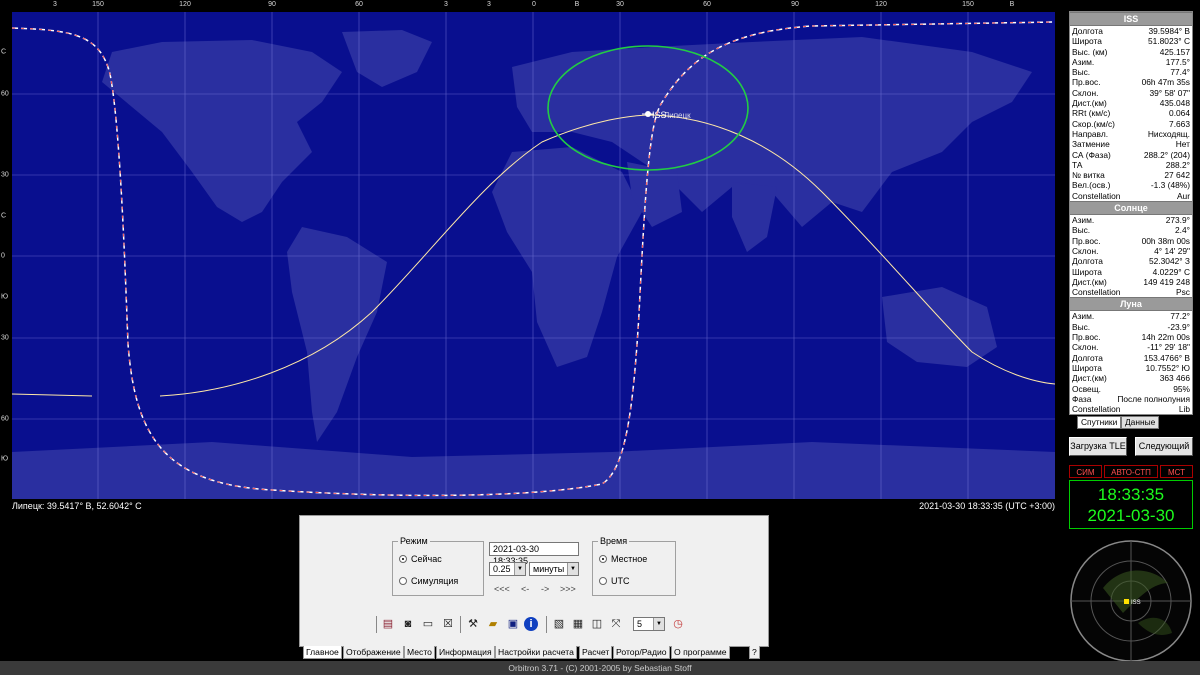 The image size is (1200, 675). What do you see at coordinates (987, 506) in the screenshot?
I see `map-datetime: 2021-03-30 18:33:35 (UTC +3:00)` at bounding box center [987, 506].